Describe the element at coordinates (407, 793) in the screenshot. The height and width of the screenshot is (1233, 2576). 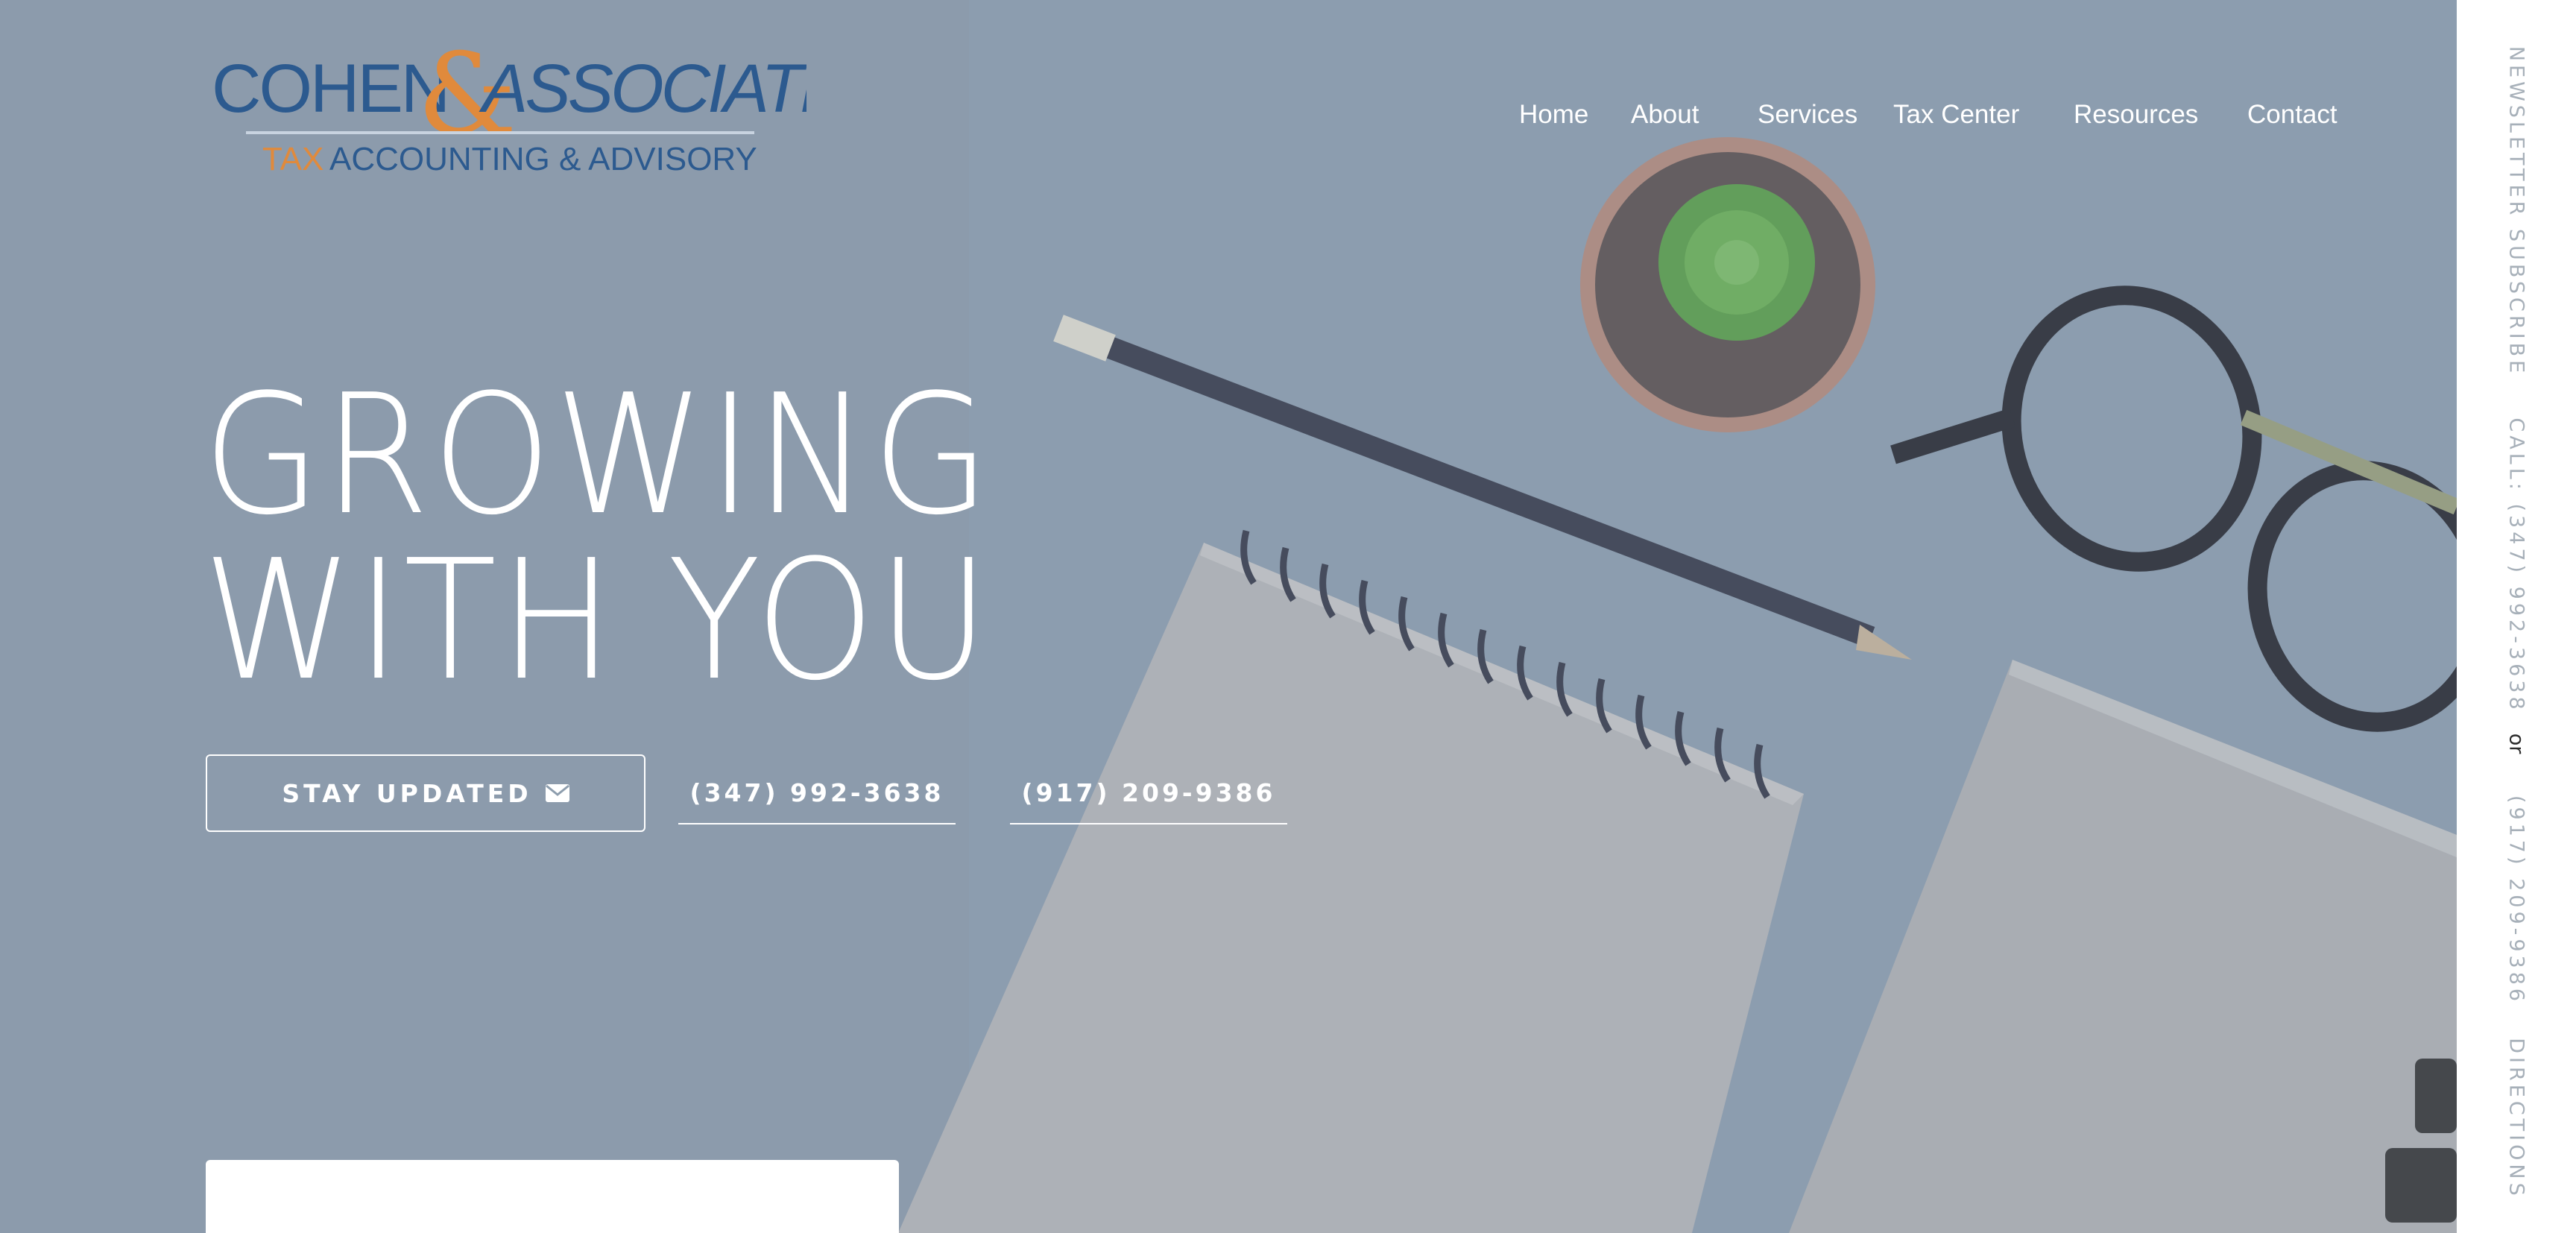
I see `stay-updated-label: STAY UPDATED` at that location.